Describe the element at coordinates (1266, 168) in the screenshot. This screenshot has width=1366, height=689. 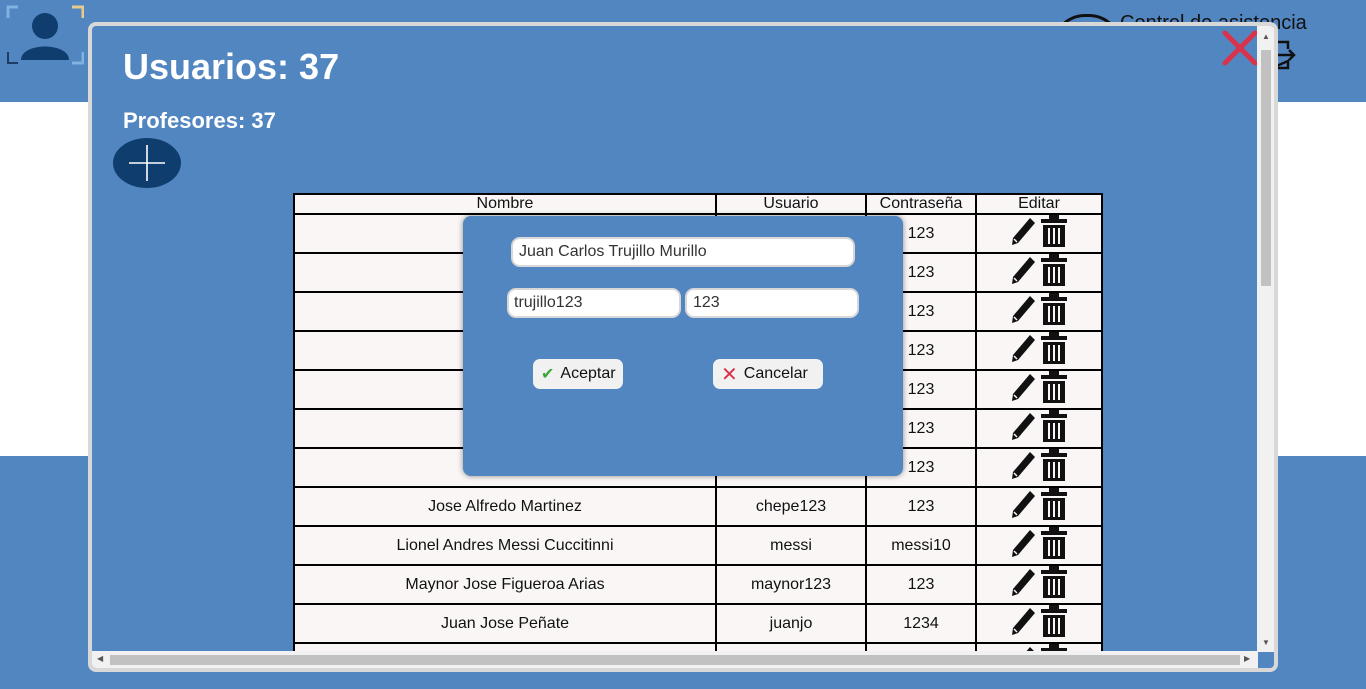
I see `vertical-scrollbar-thumb` at that location.